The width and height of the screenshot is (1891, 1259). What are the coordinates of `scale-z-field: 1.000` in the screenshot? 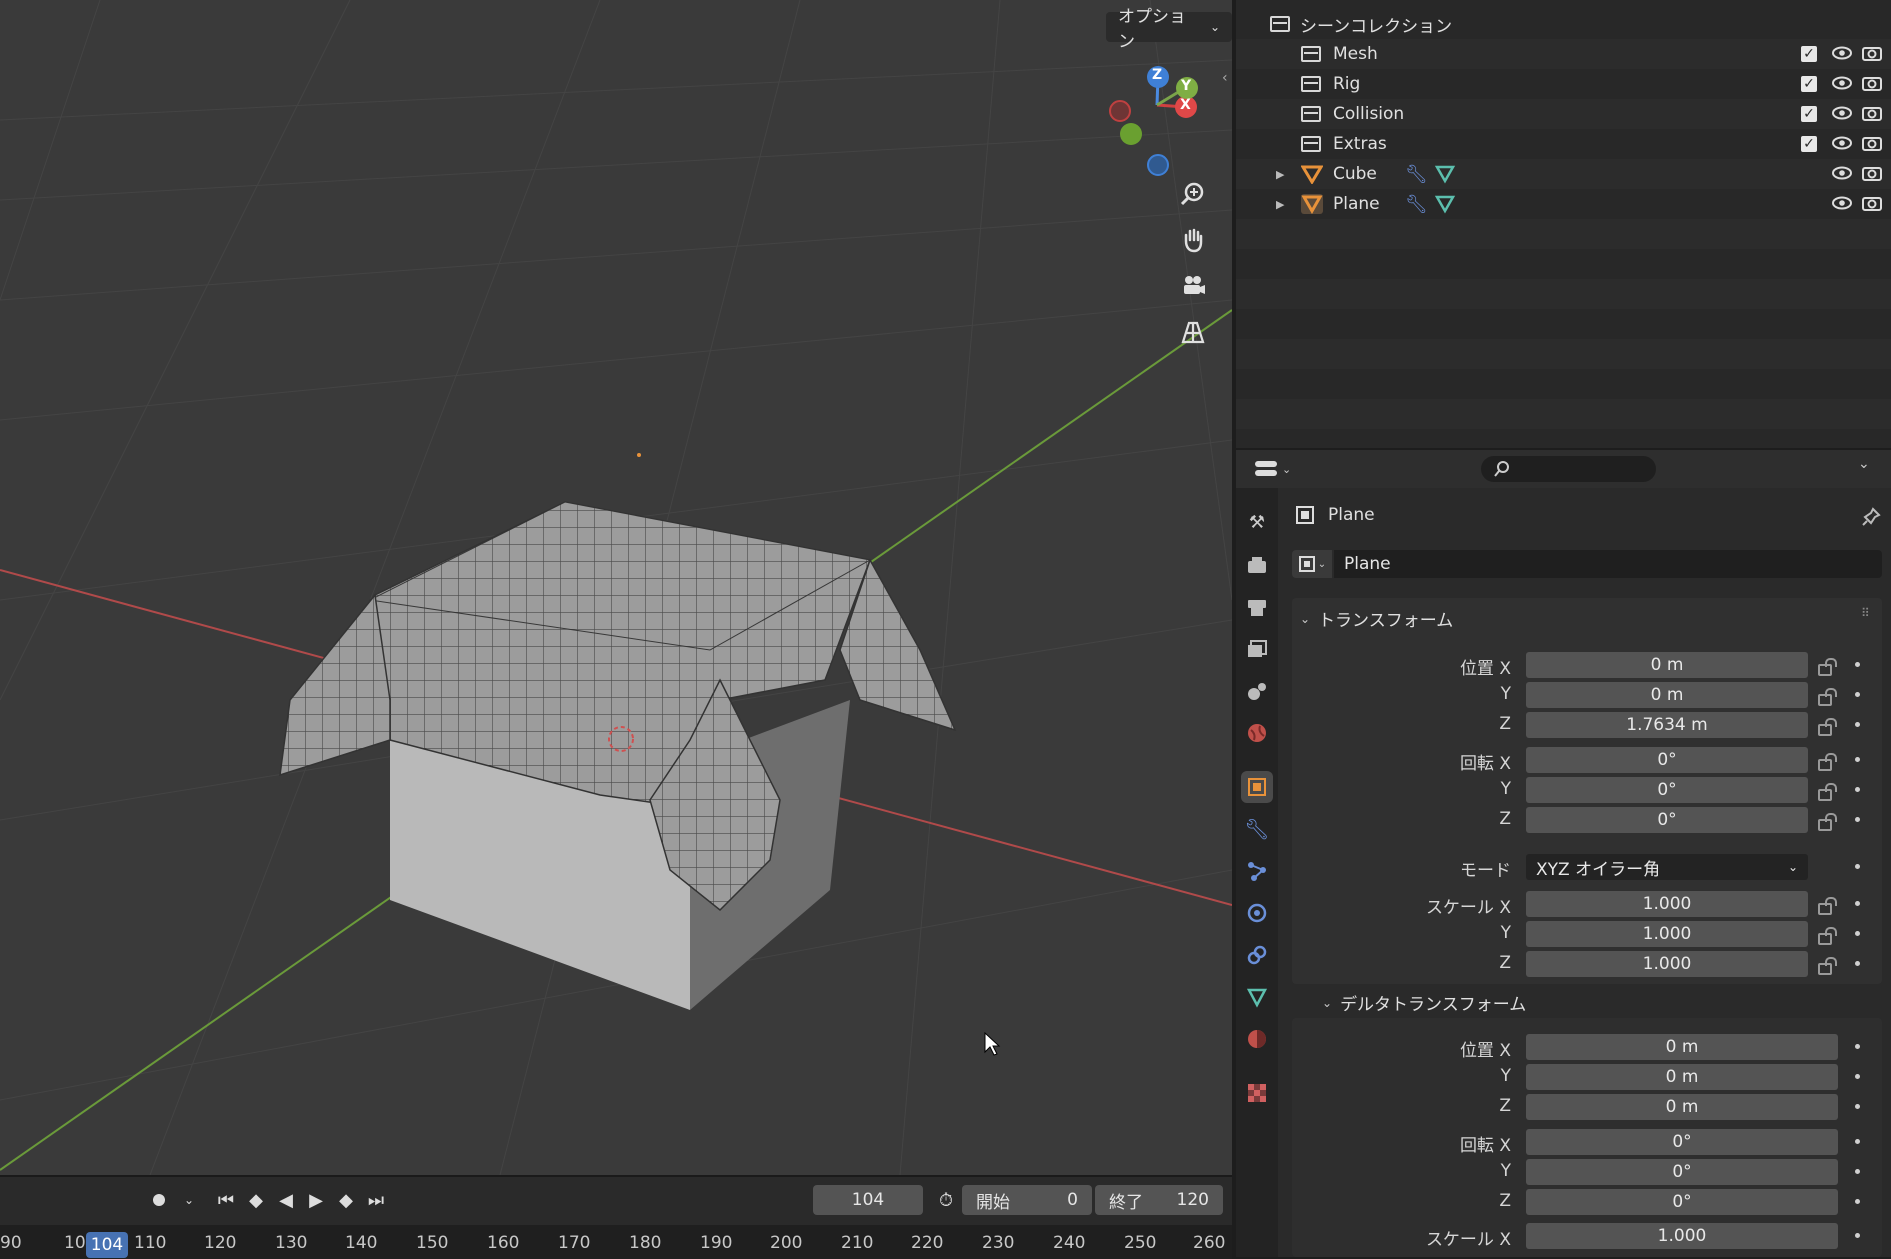 It's located at (1667, 964).